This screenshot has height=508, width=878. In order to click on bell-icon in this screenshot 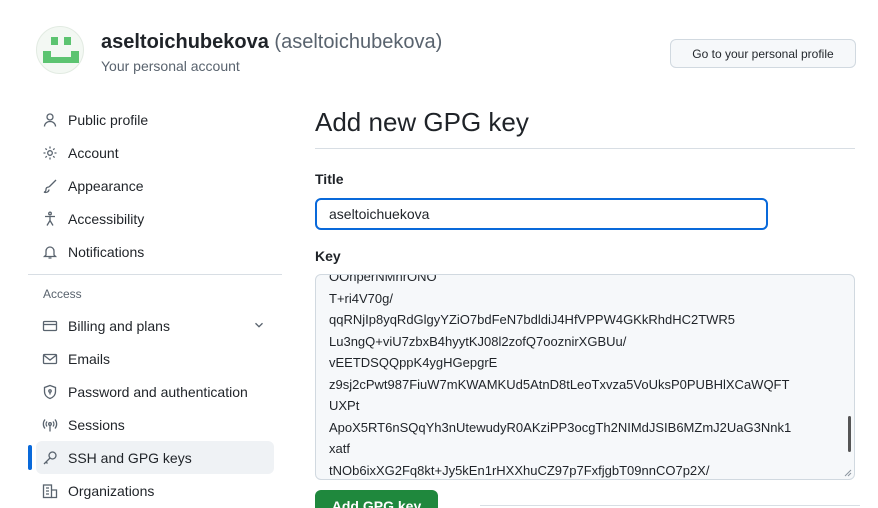, I will do `click(50, 252)`.